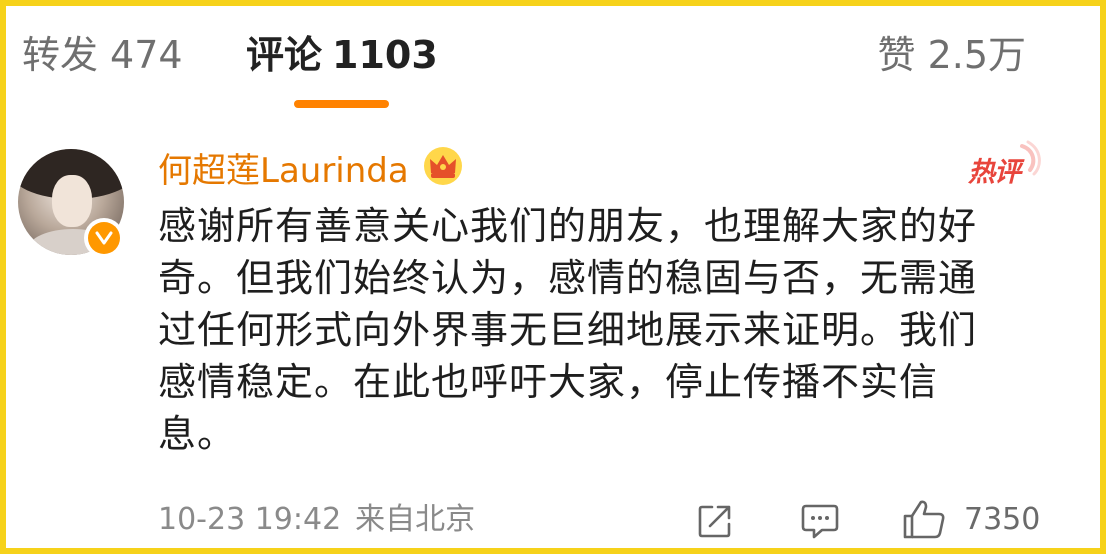 Image resolution: width=1106 pixels, height=554 pixels. I want to click on tab-comments: 评论 1103, so click(342, 55).